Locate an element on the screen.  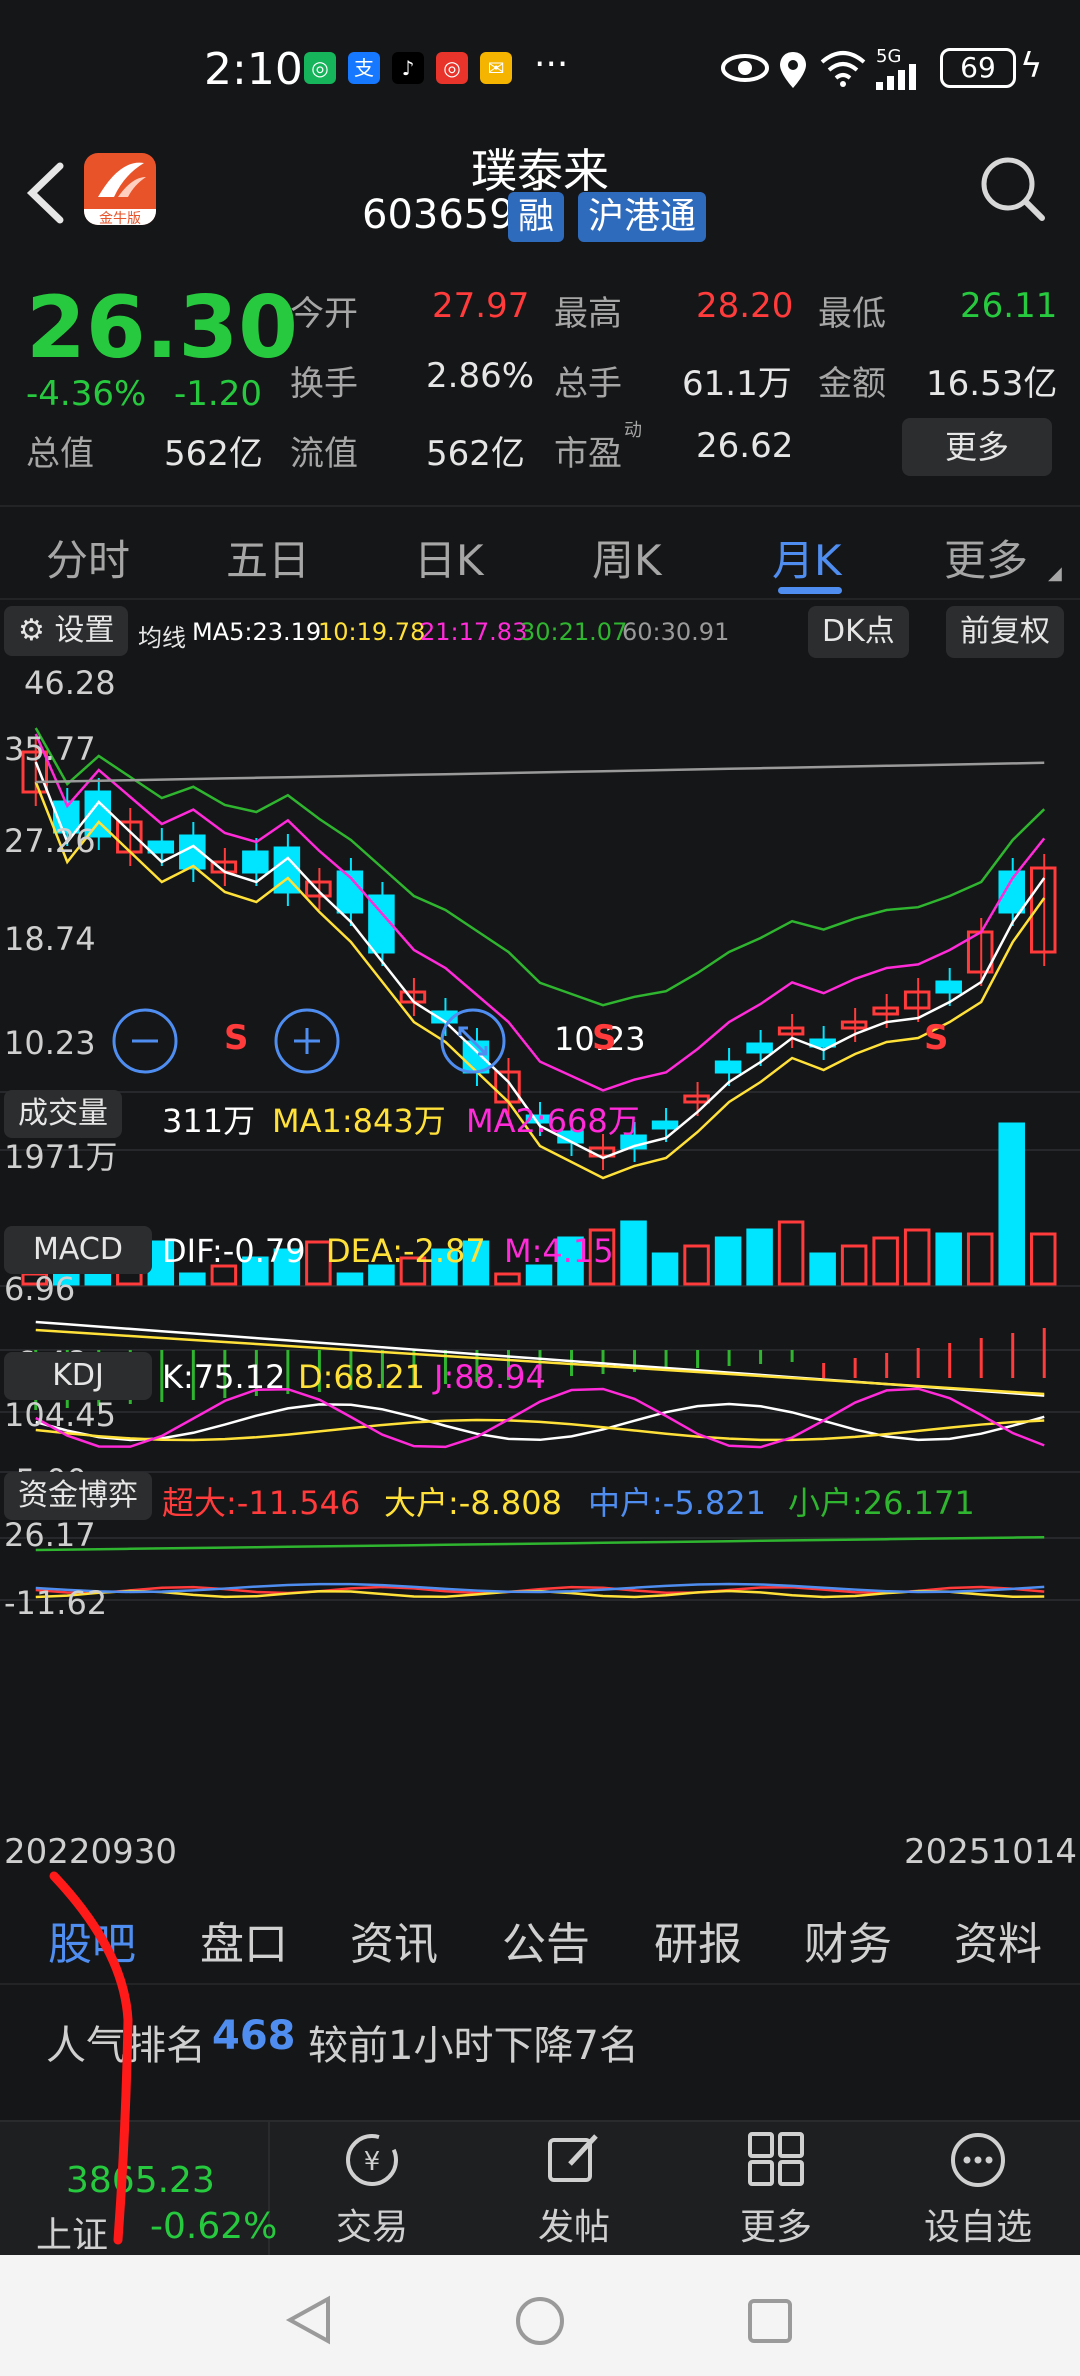
watch-label: 设自选 is located at coordinates (977, 2227).